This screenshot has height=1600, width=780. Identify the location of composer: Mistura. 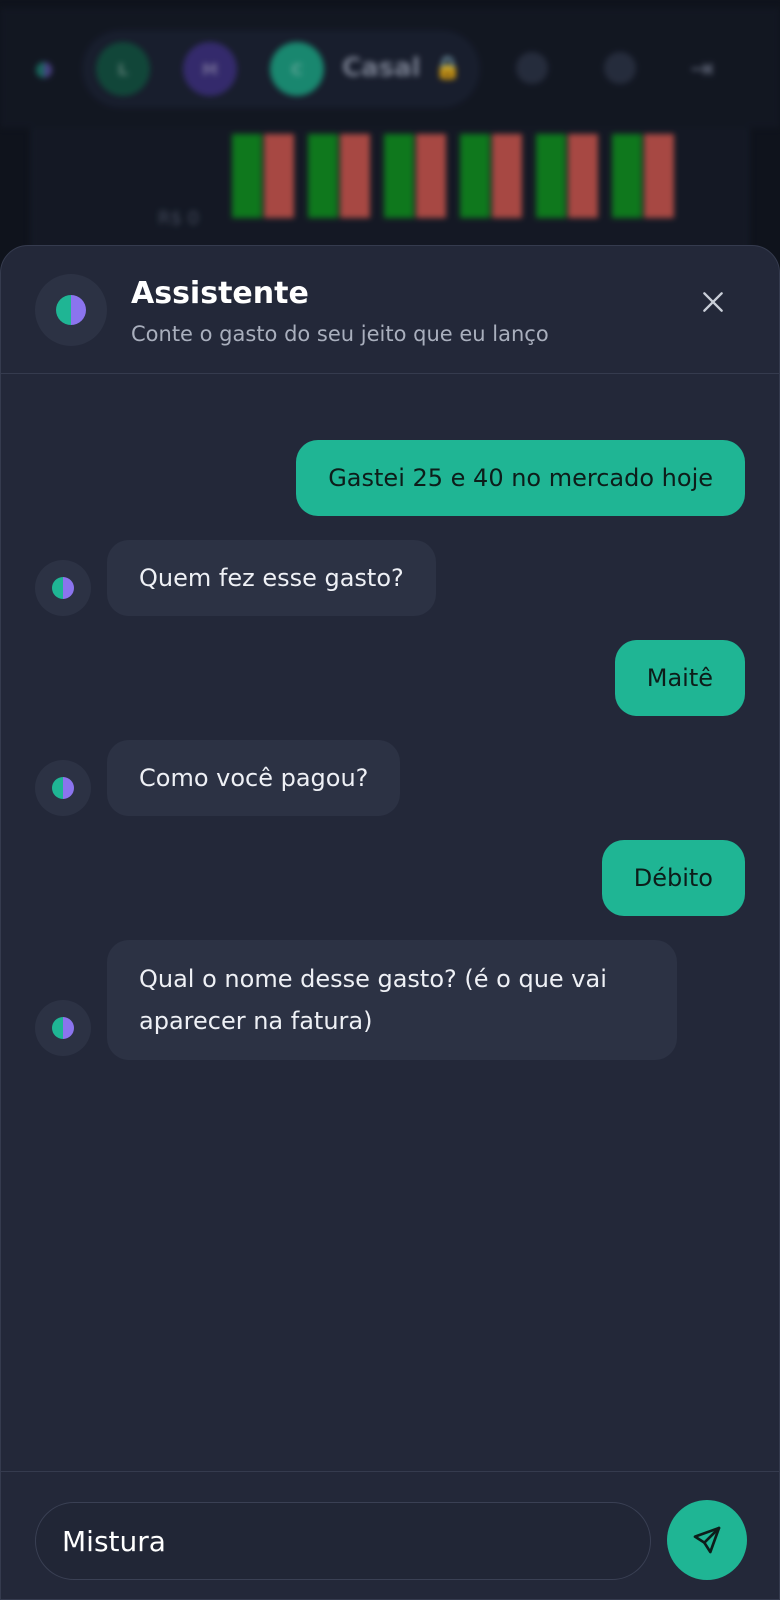
(390, 1535).